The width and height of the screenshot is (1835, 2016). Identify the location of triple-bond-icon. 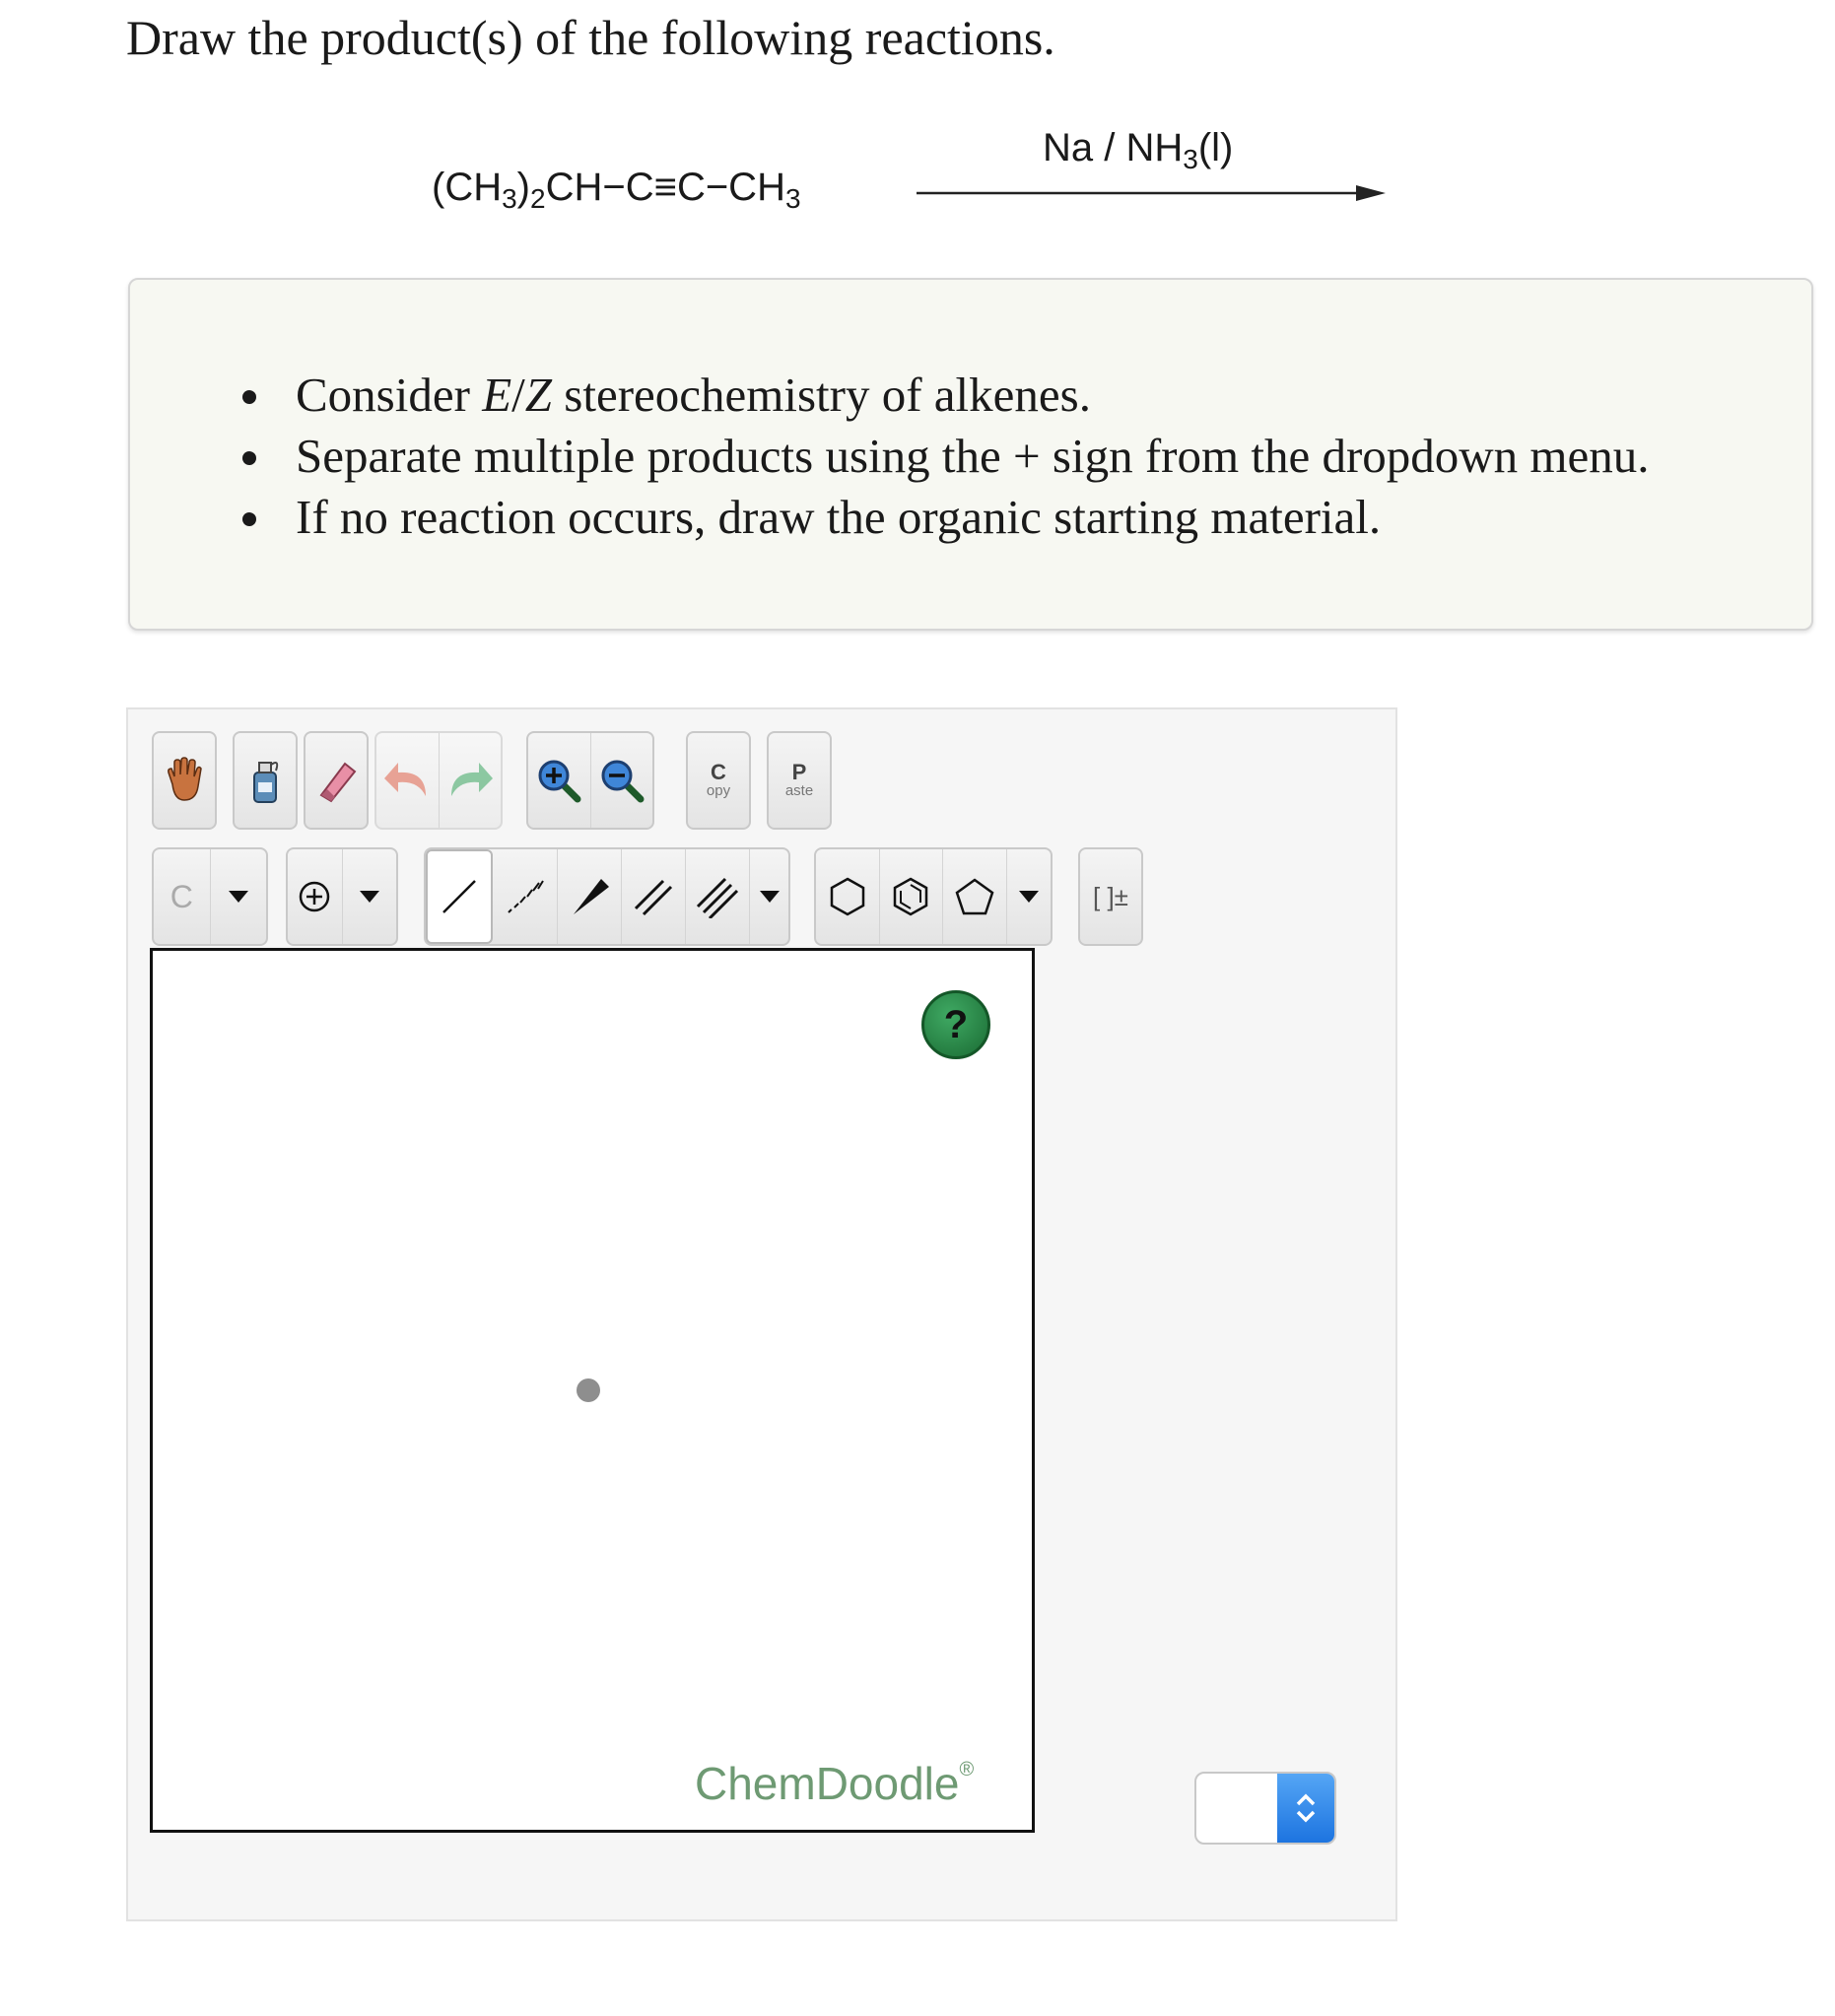
(718, 897).